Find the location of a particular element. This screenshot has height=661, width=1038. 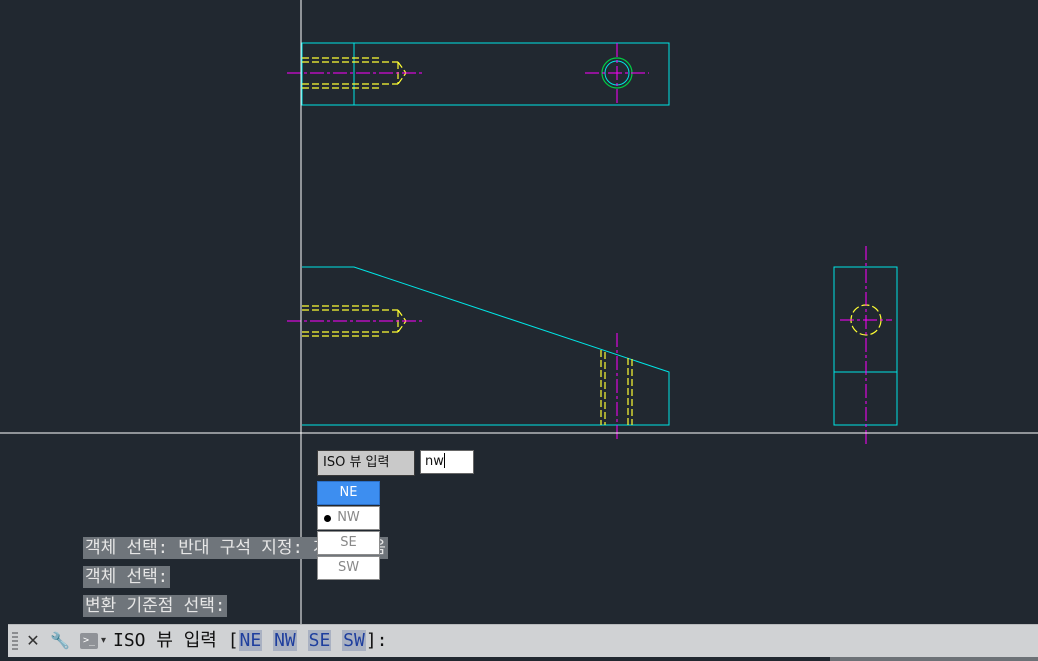

keyword-ne: NE is located at coordinates (250, 640).